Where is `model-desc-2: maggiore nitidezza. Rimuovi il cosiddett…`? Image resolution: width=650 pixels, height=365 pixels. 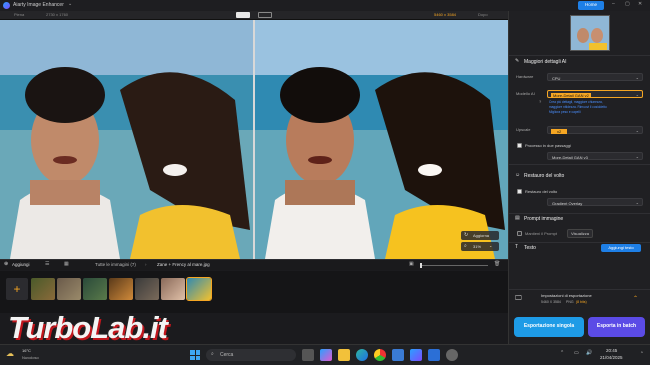 model-desc-2: maggiore nitidezza. Rimuovi il cosiddett… is located at coordinates (578, 107).